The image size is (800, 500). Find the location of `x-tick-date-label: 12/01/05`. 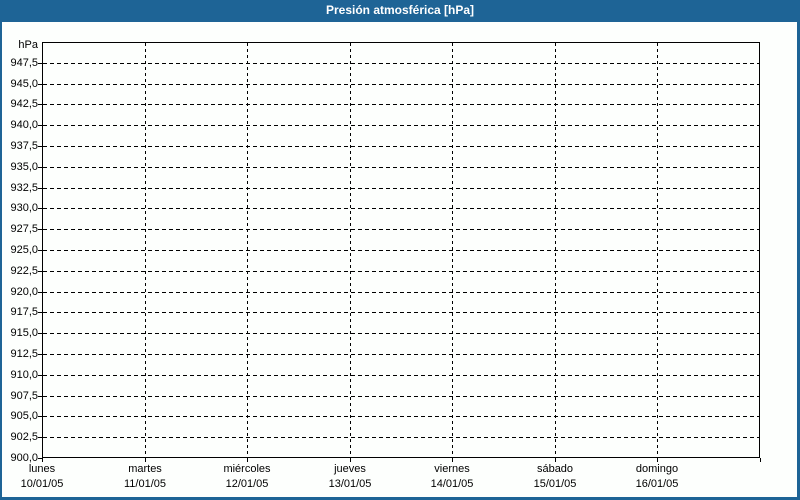

x-tick-date-label: 12/01/05 is located at coordinates (247, 484).